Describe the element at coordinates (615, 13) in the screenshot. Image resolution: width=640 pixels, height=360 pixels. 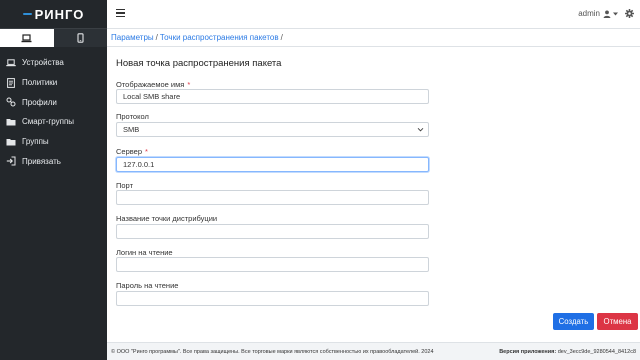
I see `caret-down-icon` at that location.